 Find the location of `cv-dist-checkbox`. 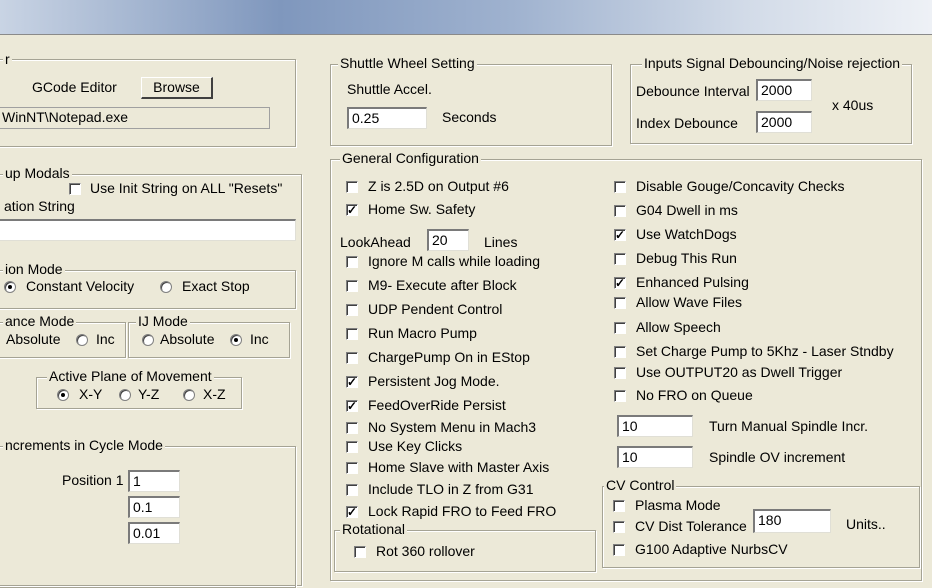

cv-dist-checkbox is located at coordinates (619, 527).